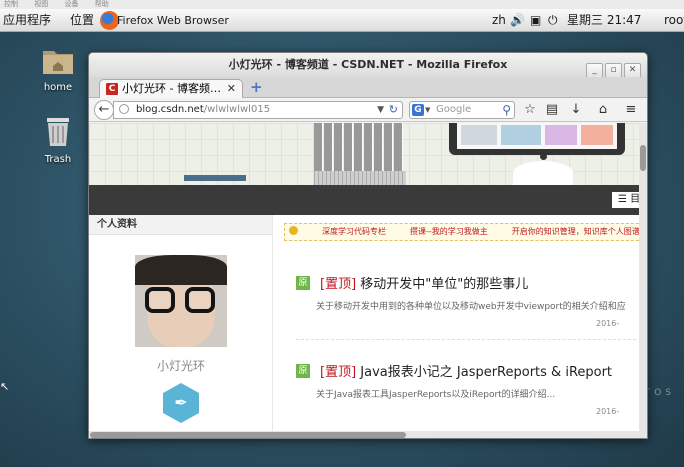 The height and width of the screenshot is (467, 684). What do you see at coordinates (354, 231) in the screenshot?
I see `notice-link-1: 深度学习代码专栏` at bounding box center [354, 231].